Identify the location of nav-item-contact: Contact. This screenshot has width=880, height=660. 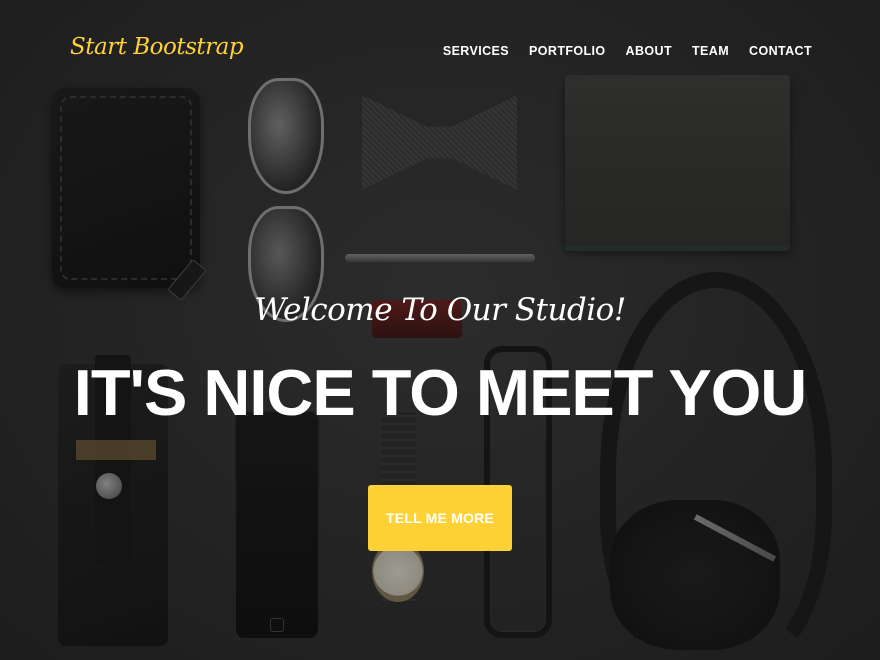
(780, 51).